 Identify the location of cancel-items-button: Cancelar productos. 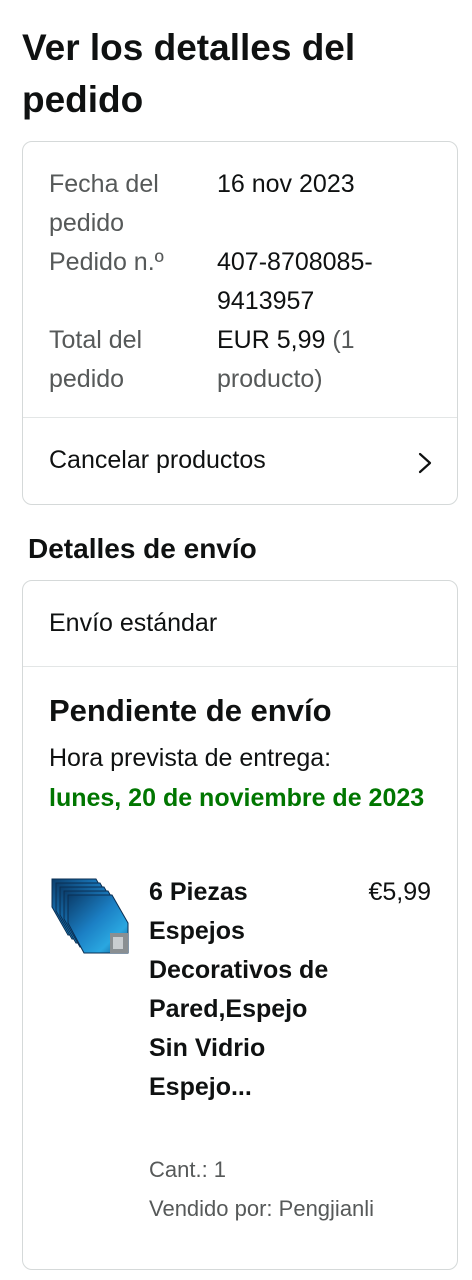
(240, 461).